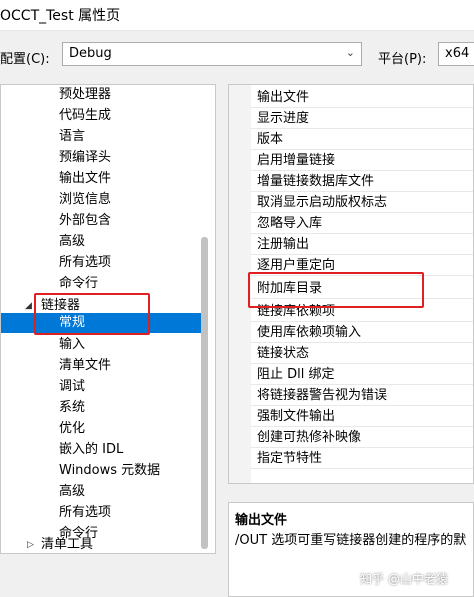 The width and height of the screenshot is (474, 597). What do you see at coordinates (362, 458) in the screenshot?
I see `grid-row: 指定节特性` at bounding box center [362, 458].